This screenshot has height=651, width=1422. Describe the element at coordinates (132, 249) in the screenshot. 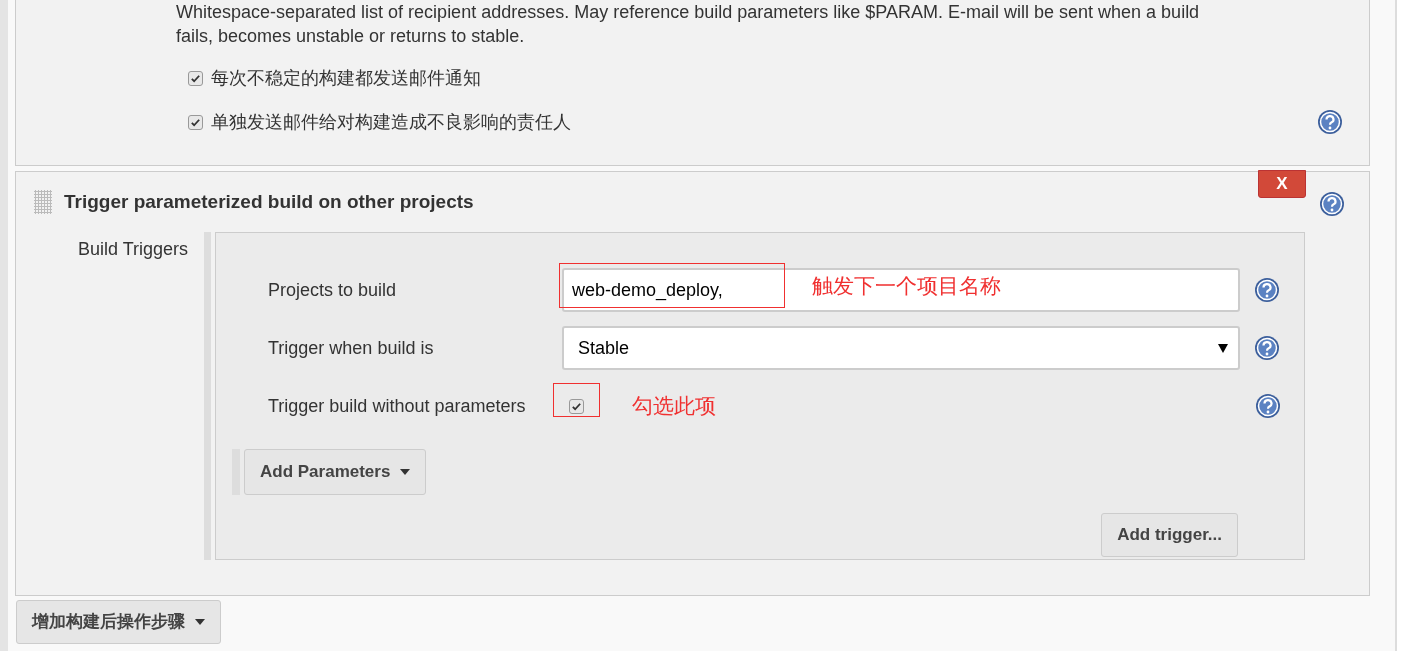

I see `group-label: Build Triggers` at that location.